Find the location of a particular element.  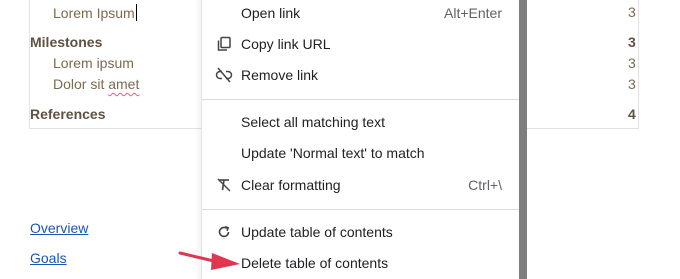

text-cursor is located at coordinates (136, 12).